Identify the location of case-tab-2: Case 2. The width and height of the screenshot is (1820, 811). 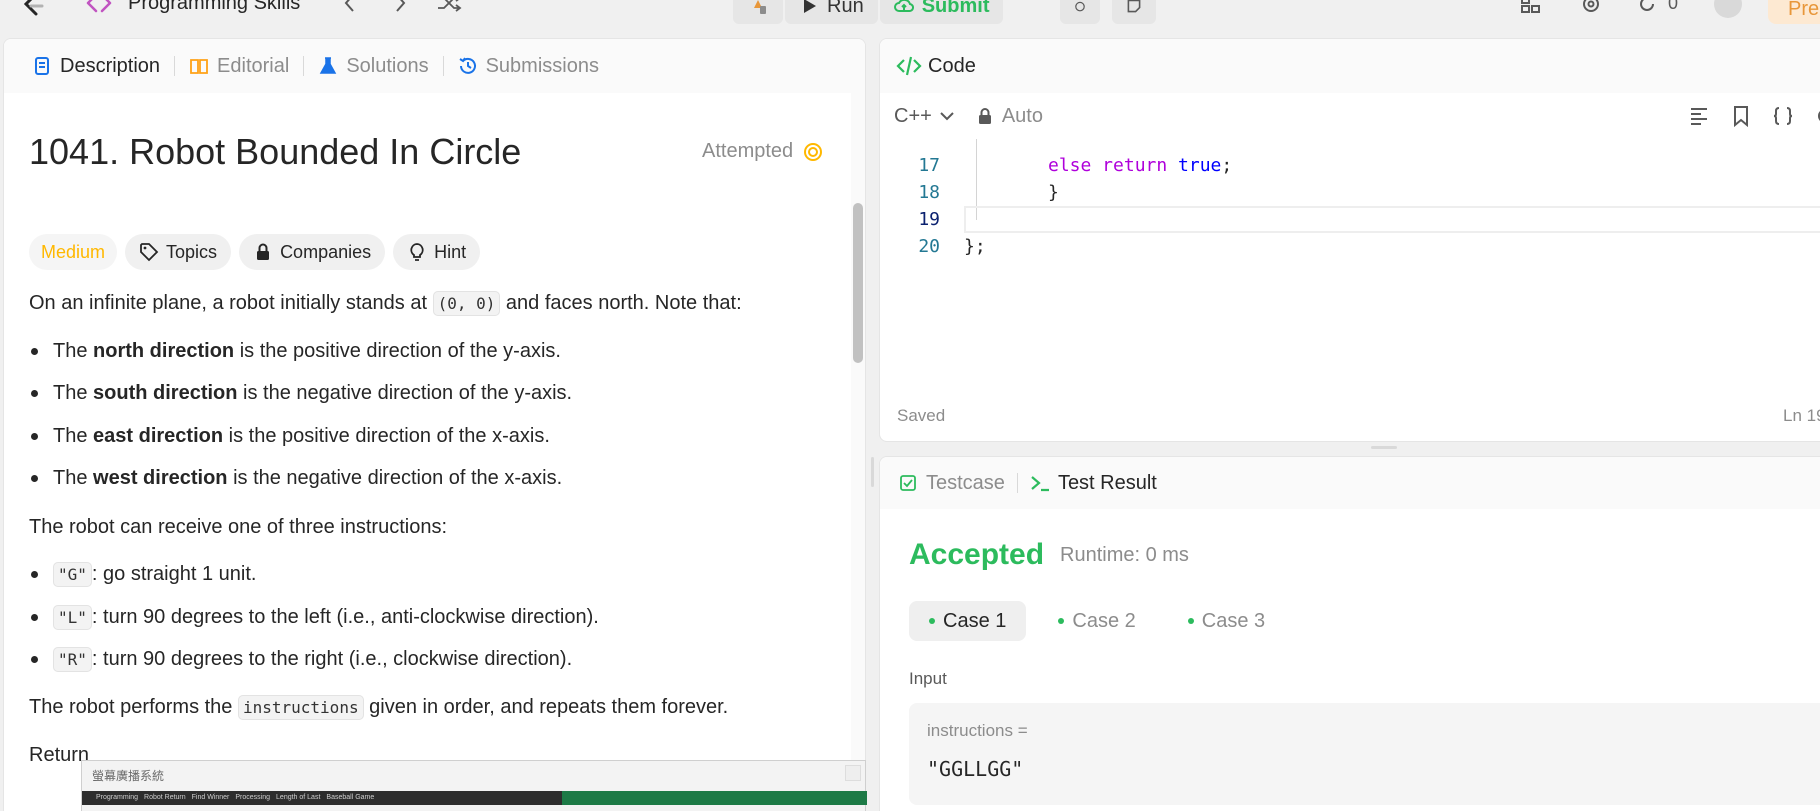
(1096, 621).